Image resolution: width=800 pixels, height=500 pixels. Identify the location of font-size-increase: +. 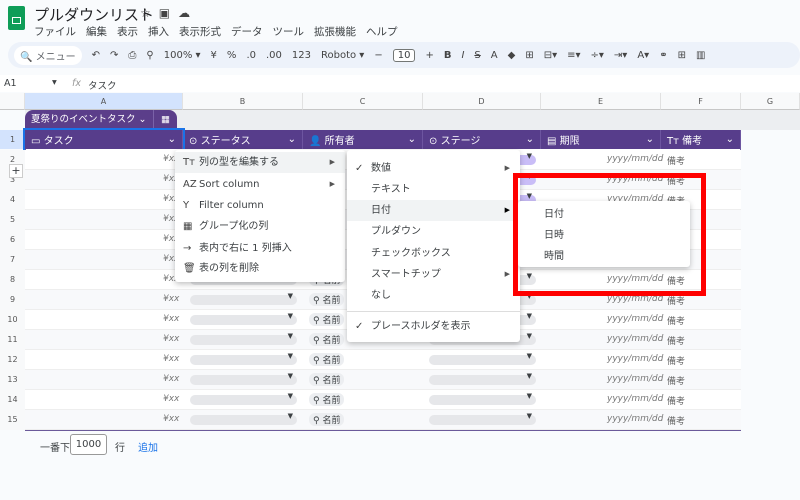
(429, 55).